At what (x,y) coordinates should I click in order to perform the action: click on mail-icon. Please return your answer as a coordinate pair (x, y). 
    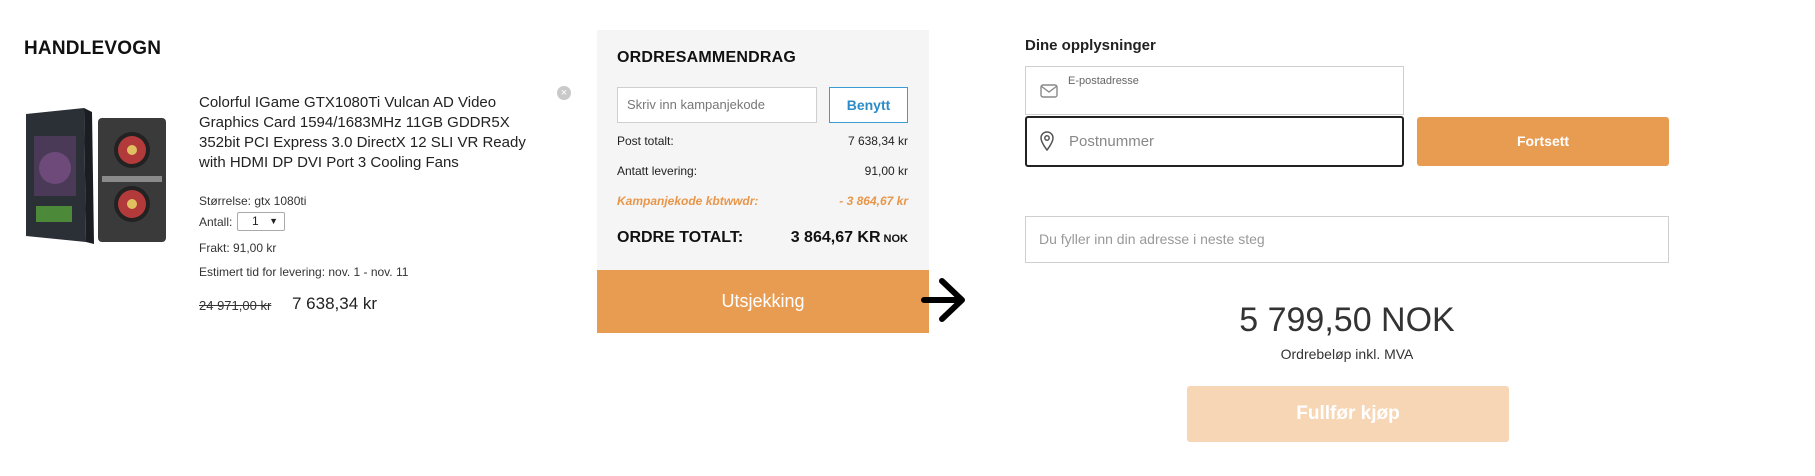
    Looking at the image, I should click on (1049, 91).